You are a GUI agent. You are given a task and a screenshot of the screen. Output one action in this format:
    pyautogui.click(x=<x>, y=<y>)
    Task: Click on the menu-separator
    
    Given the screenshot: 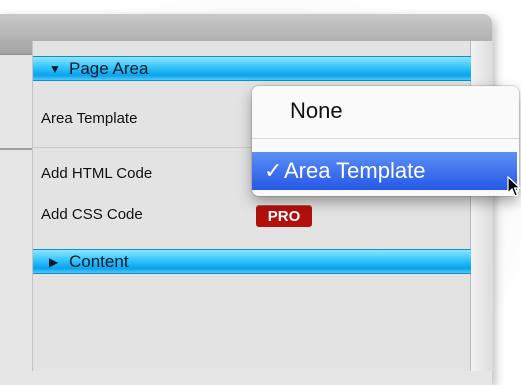 What is the action you would take?
    pyautogui.click(x=385, y=138)
    